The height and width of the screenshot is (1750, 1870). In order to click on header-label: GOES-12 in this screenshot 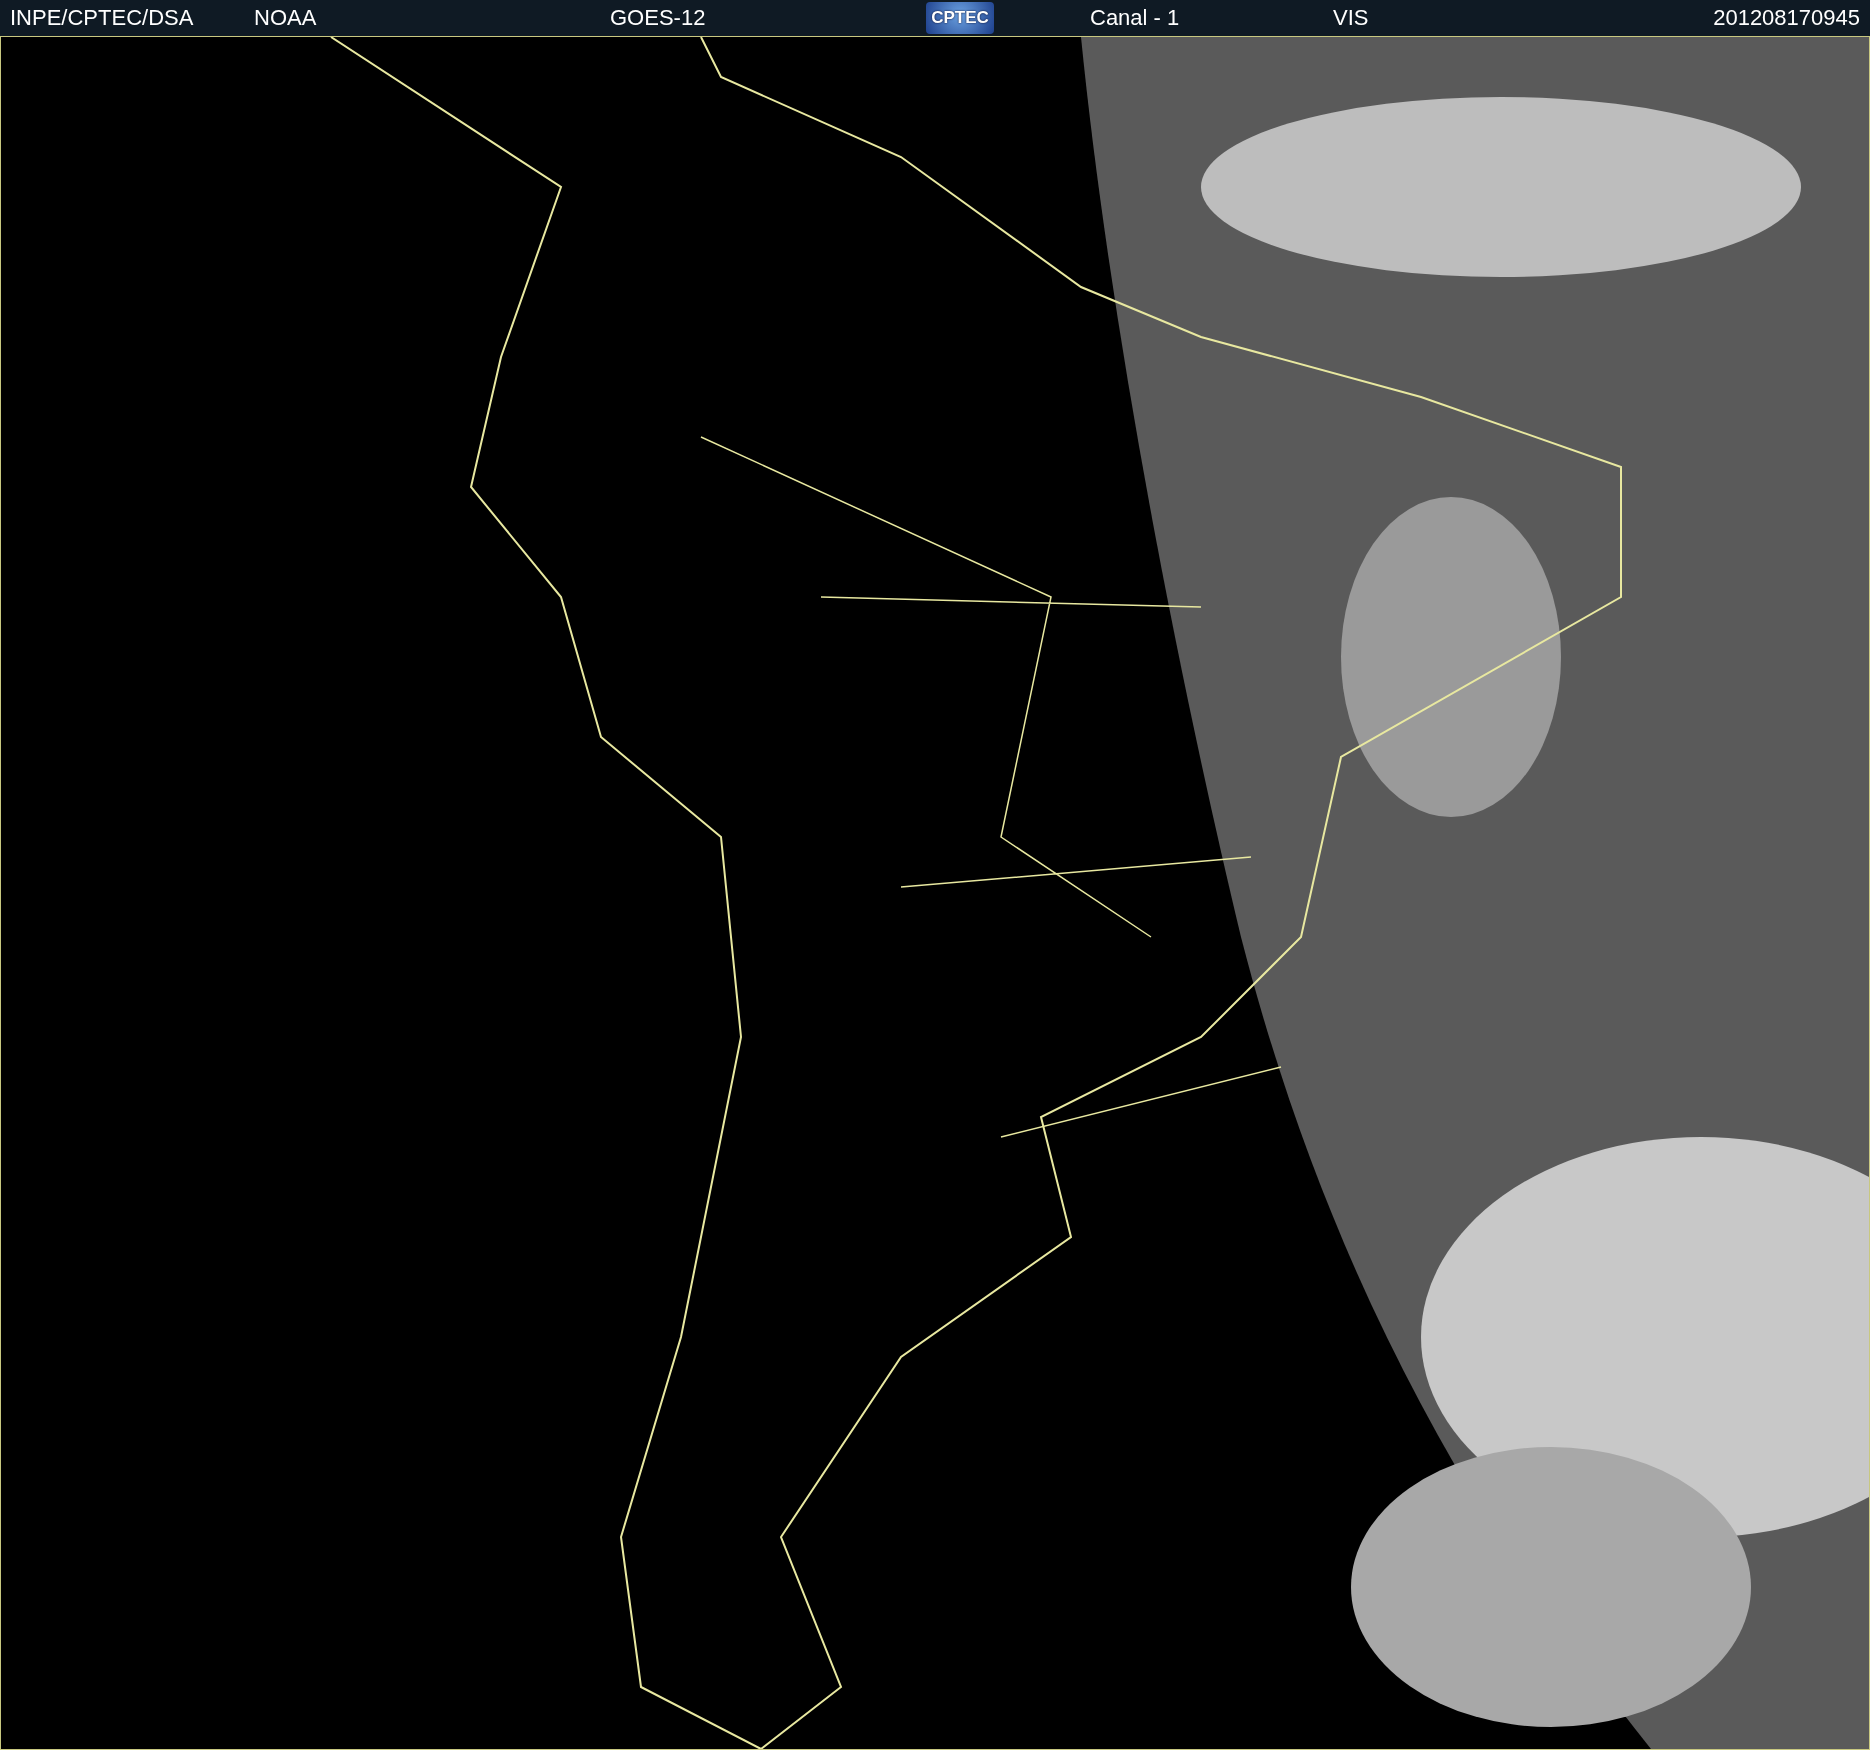, I will do `click(658, 18)`.